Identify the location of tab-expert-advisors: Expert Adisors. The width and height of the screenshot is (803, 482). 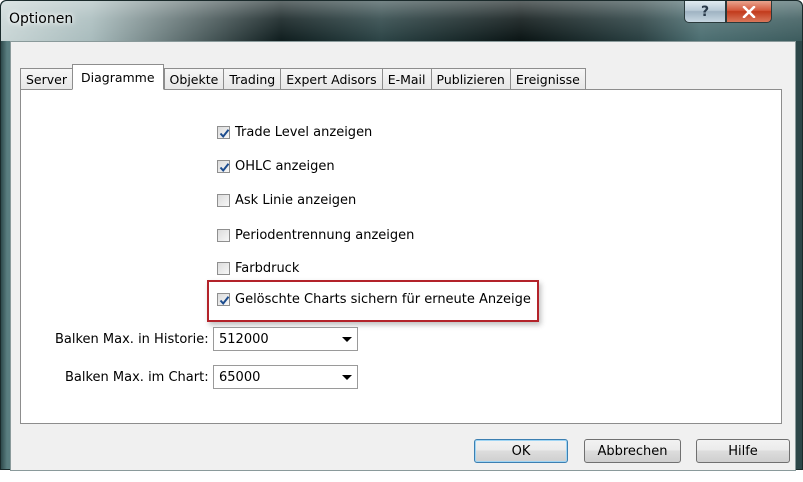
(331, 79).